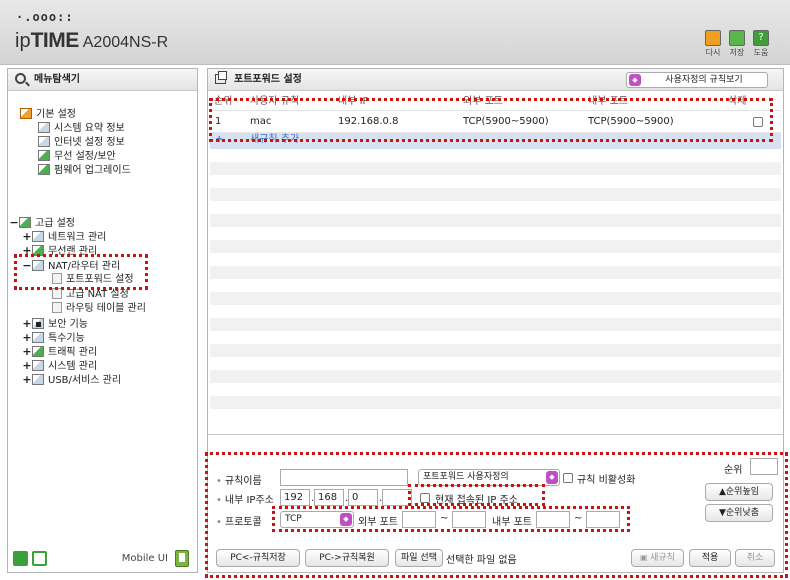 Image resolution: width=790 pixels, height=580 pixels. What do you see at coordinates (495, 141) in the screenshot?
I see `add-rule-row: + 새규칙 추가` at bounding box center [495, 141].